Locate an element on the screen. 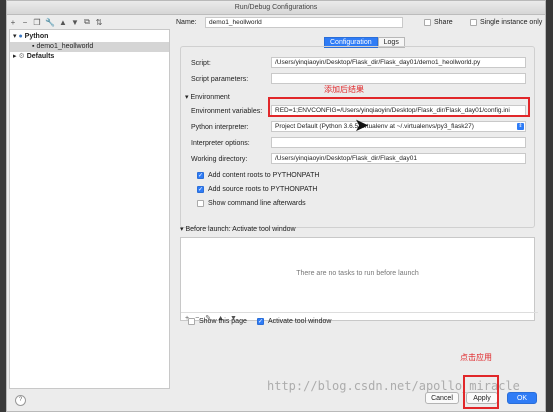 This screenshot has height=412, width=553. dropdown-arrow-icon: ⇕ is located at coordinates (520, 126).